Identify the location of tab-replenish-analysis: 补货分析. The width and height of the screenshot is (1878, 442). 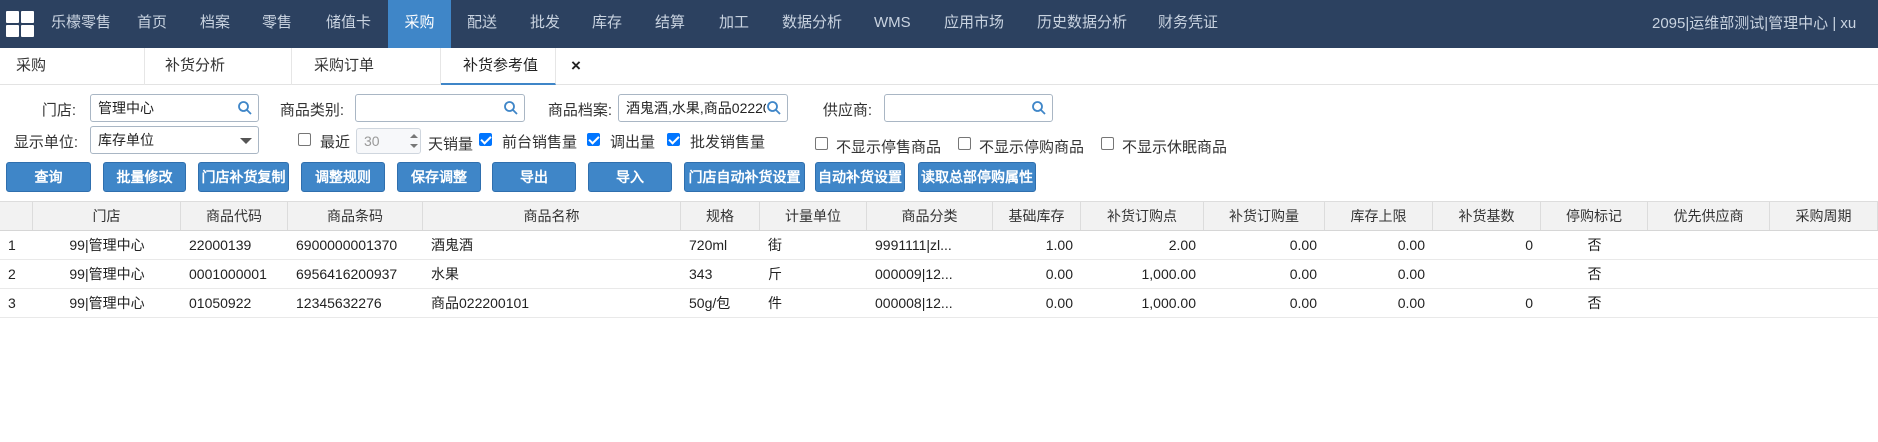
(218, 66).